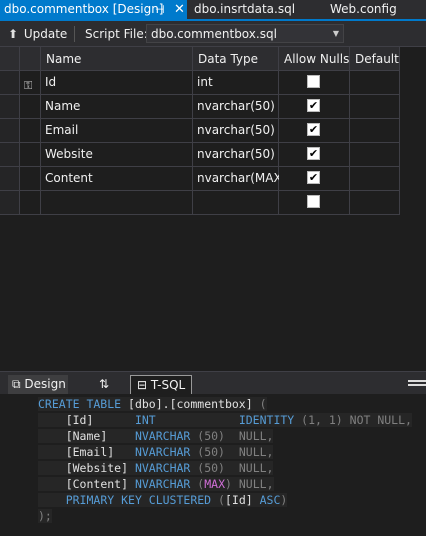 This screenshot has width=426, height=536. What do you see at coordinates (363, 9) in the screenshot?
I see `tab-web-config: Web.config` at bounding box center [363, 9].